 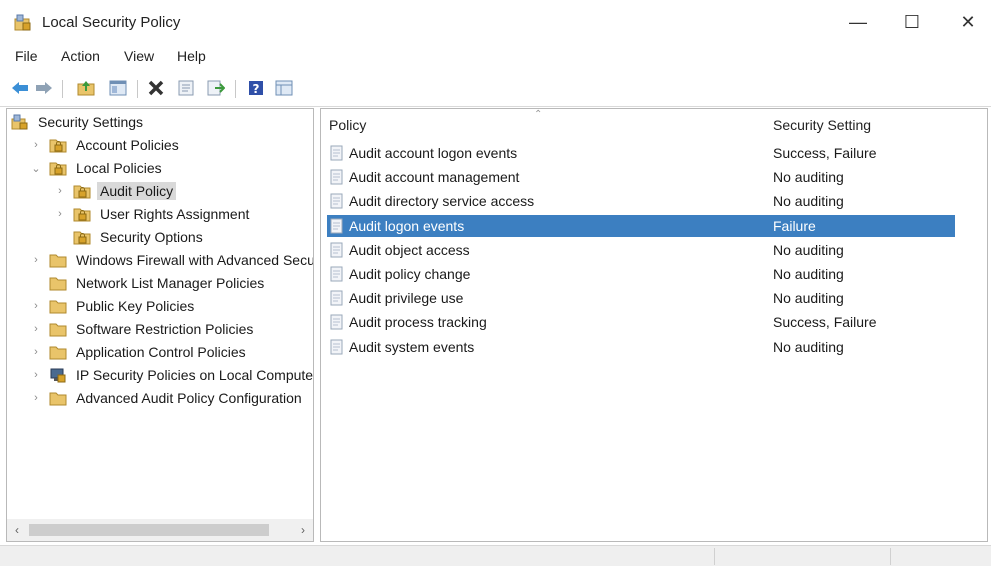 I want to click on tree-item: › Application Control Policies, so click(x=139, y=352).